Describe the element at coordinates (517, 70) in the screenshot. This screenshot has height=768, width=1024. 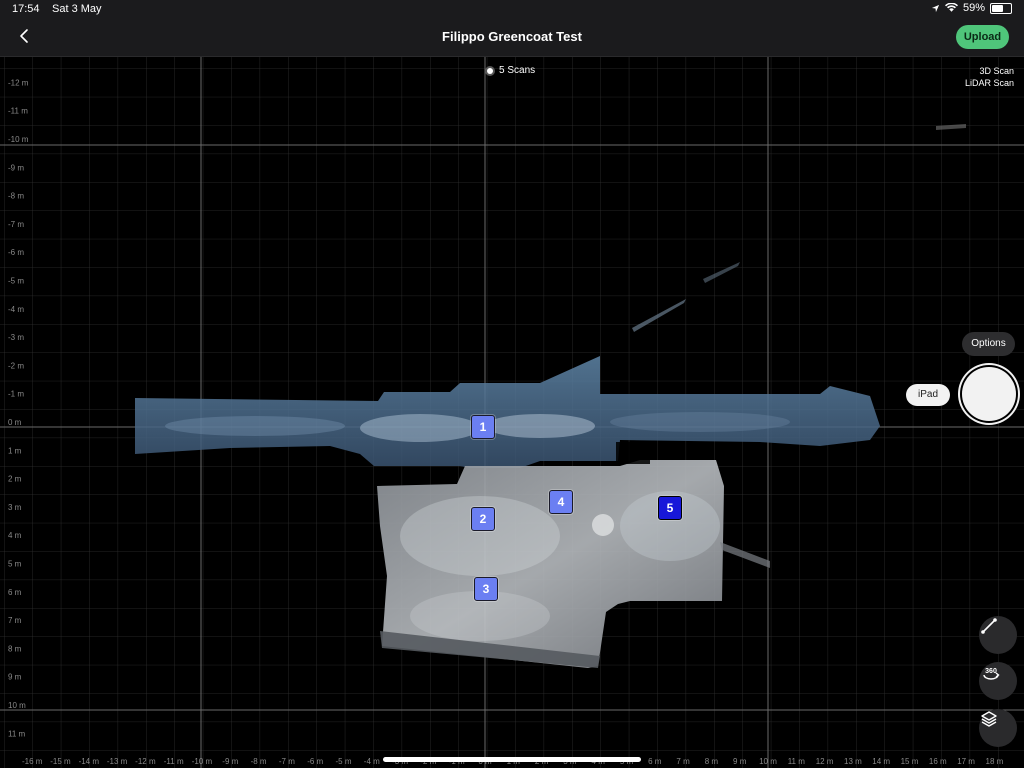
I see `scans-count-label: 5 Scans` at that location.